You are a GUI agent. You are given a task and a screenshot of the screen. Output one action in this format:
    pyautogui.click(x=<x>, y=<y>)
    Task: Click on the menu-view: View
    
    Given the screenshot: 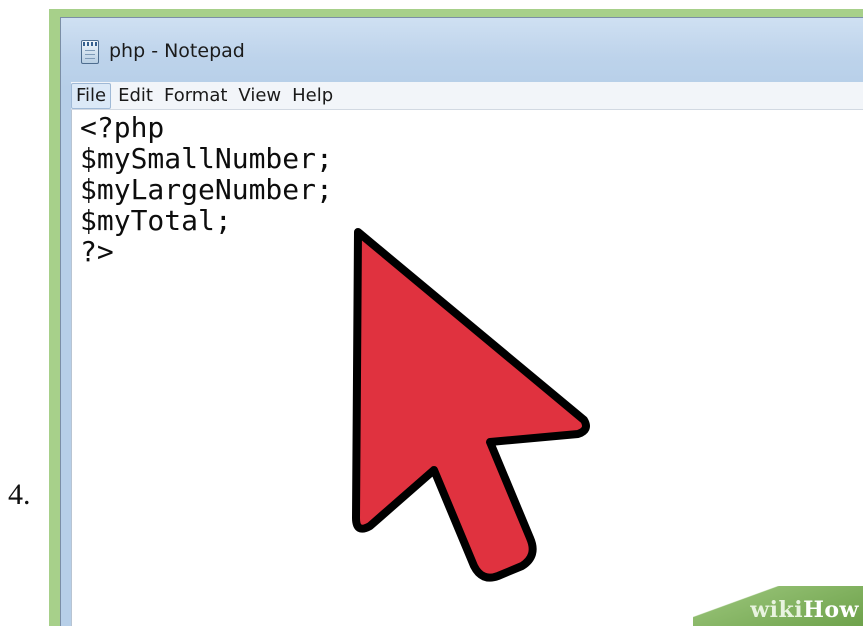 What is the action you would take?
    pyautogui.click(x=259, y=96)
    